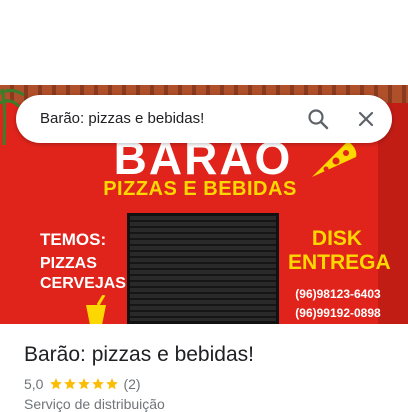  What do you see at coordinates (339, 262) in the screenshot?
I see `sign-disk-line: ENTREGA` at bounding box center [339, 262].